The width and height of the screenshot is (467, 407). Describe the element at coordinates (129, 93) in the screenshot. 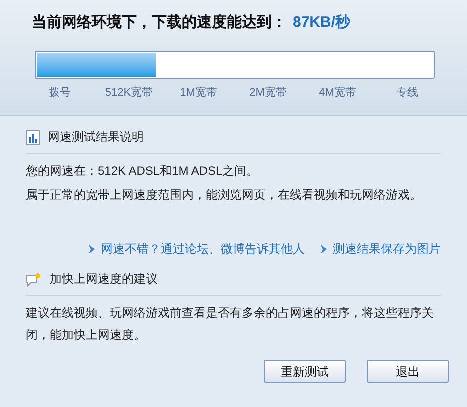

I see `tick-label: 512K宽带` at that location.